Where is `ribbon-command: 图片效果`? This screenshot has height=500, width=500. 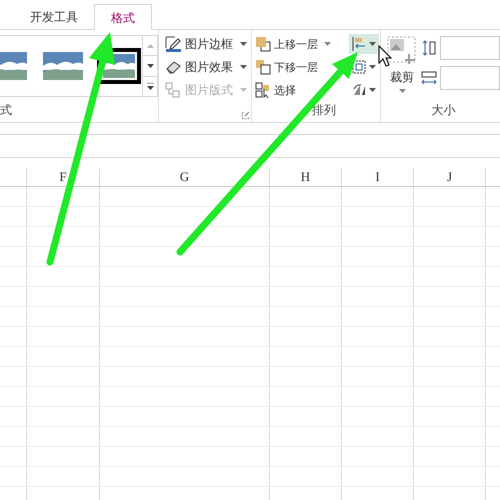 ribbon-command: 图片效果 is located at coordinates (208, 67).